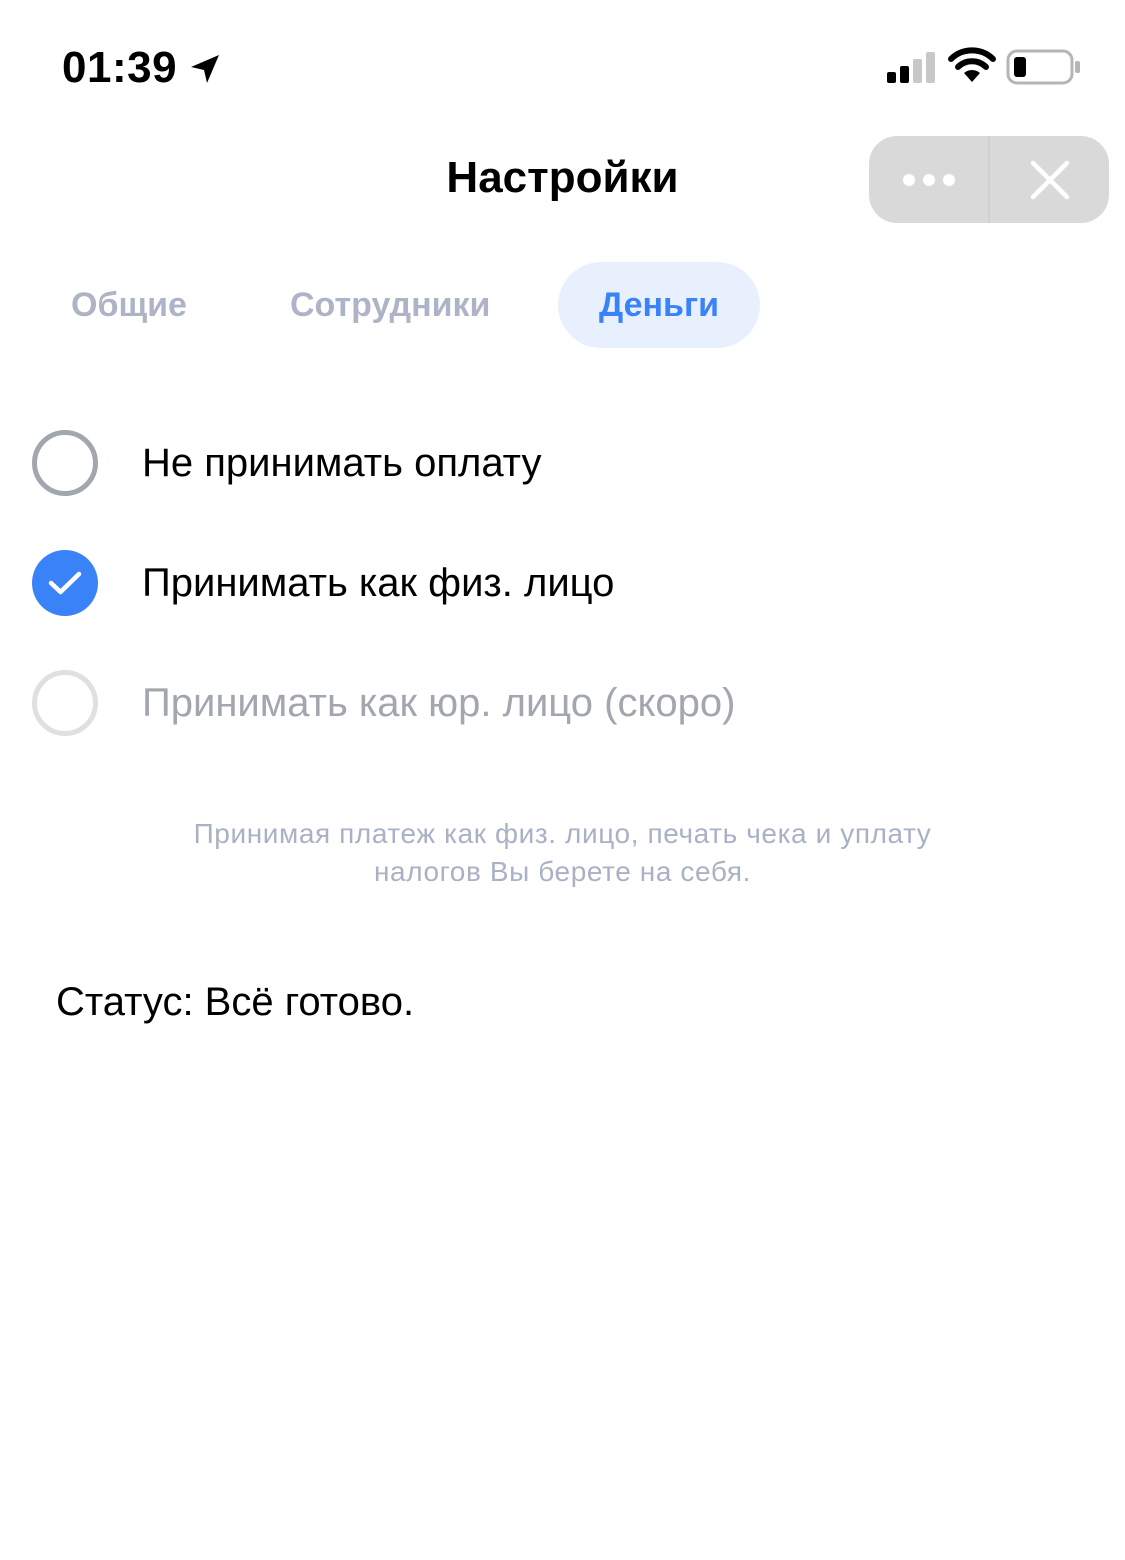 This screenshot has width=1125, height=1560. Describe the element at coordinates (928, 179) in the screenshot. I see `more-dots-icon` at that location.